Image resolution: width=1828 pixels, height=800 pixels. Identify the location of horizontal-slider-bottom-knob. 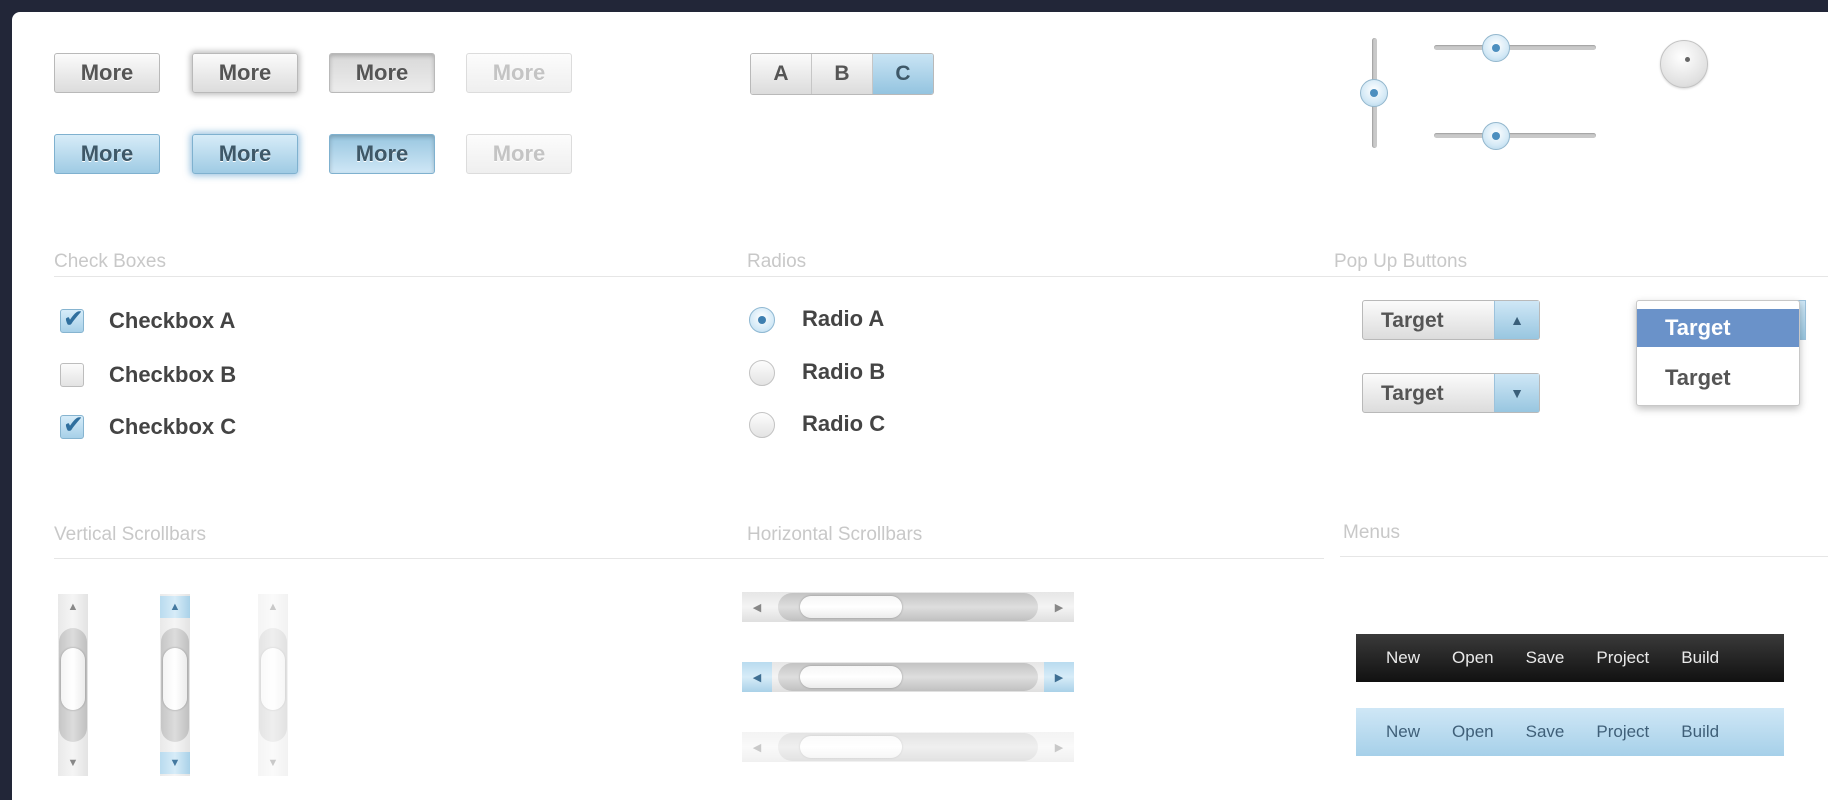
(1495, 136).